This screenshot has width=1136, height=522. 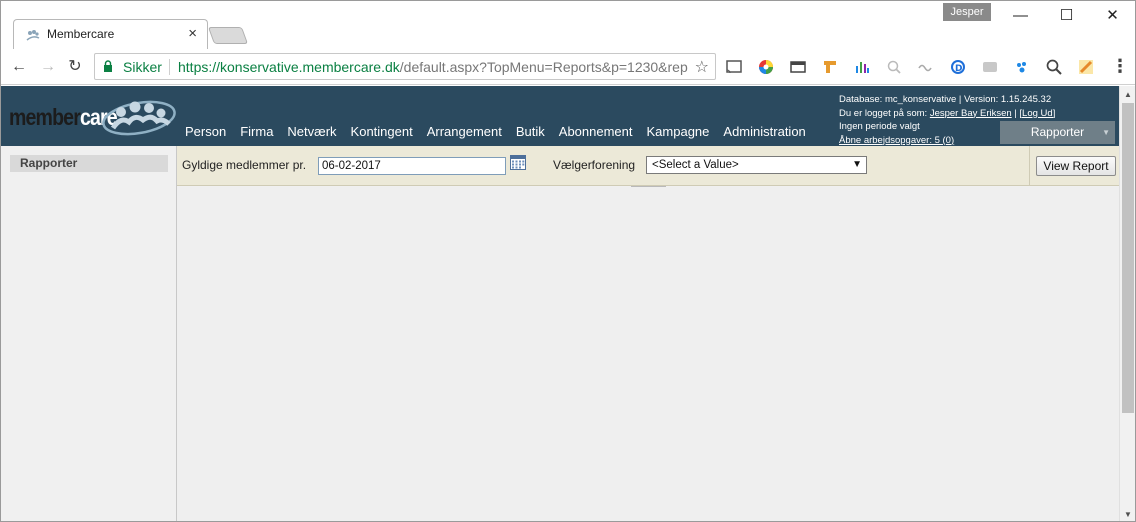 I want to click on browser-tab: Membercare ×, so click(x=110, y=34).